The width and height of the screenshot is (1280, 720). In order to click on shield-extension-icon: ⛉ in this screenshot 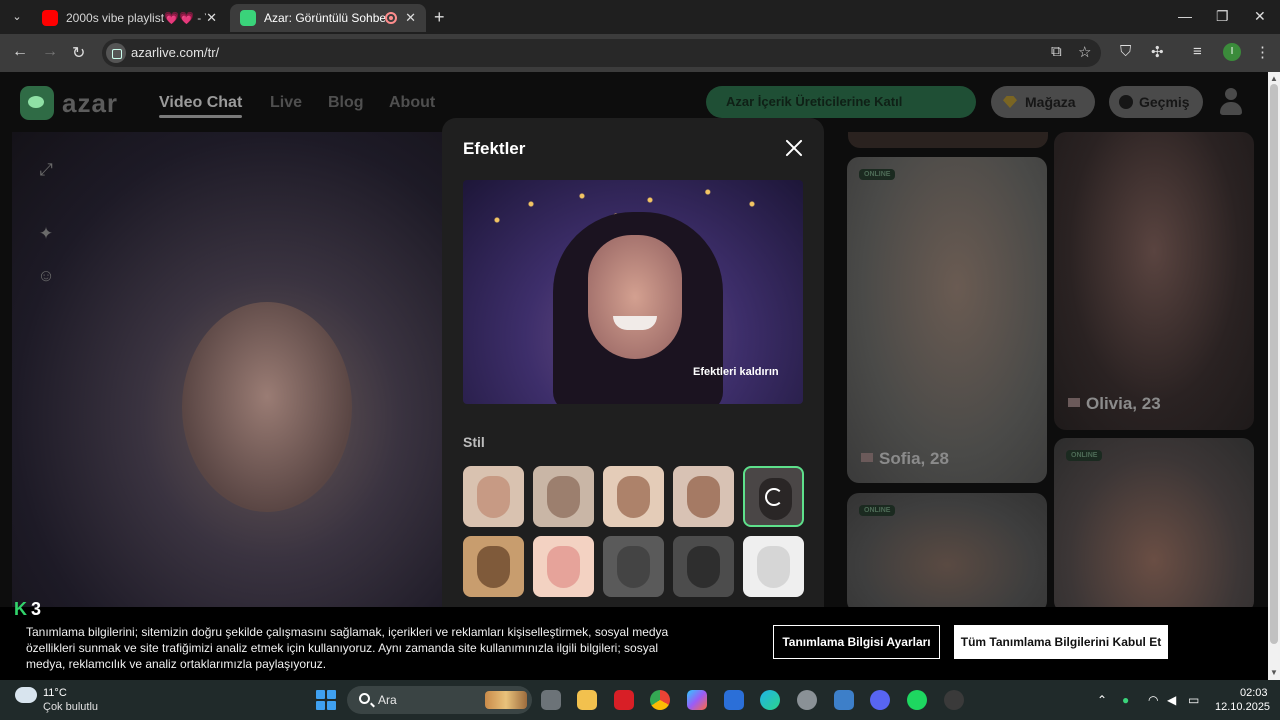, I will do `click(1125, 51)`.